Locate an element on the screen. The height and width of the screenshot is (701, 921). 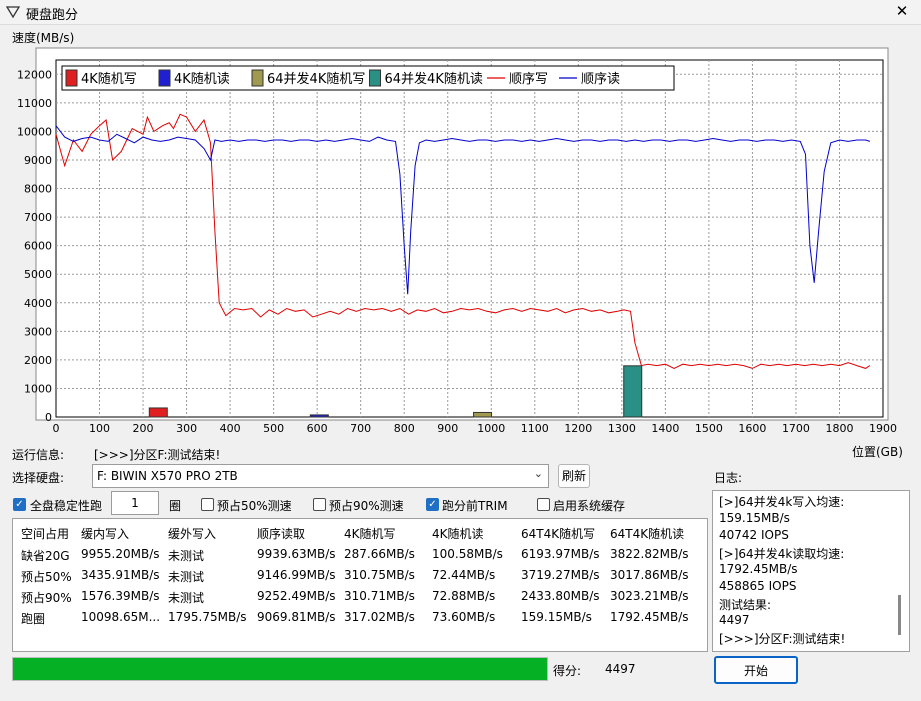
table-cell: 317.02MB/s is located at coordinates (379, 617).